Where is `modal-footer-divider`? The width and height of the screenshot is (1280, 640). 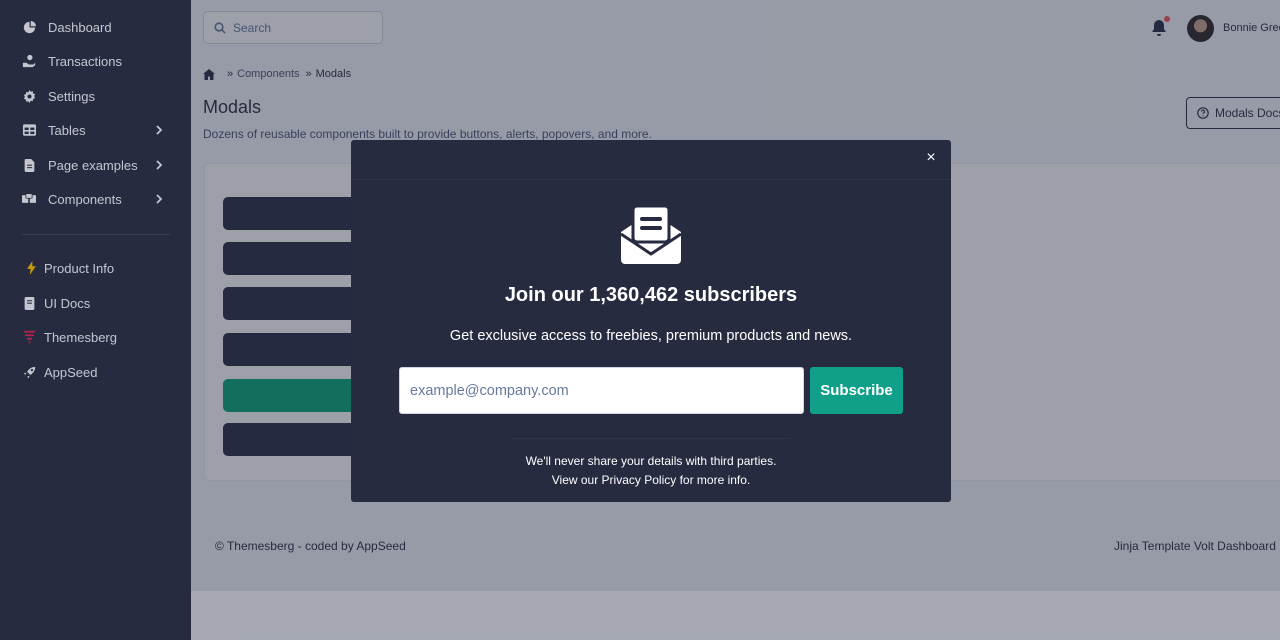 modal-footer-divider is located at coordinates (651, 438).